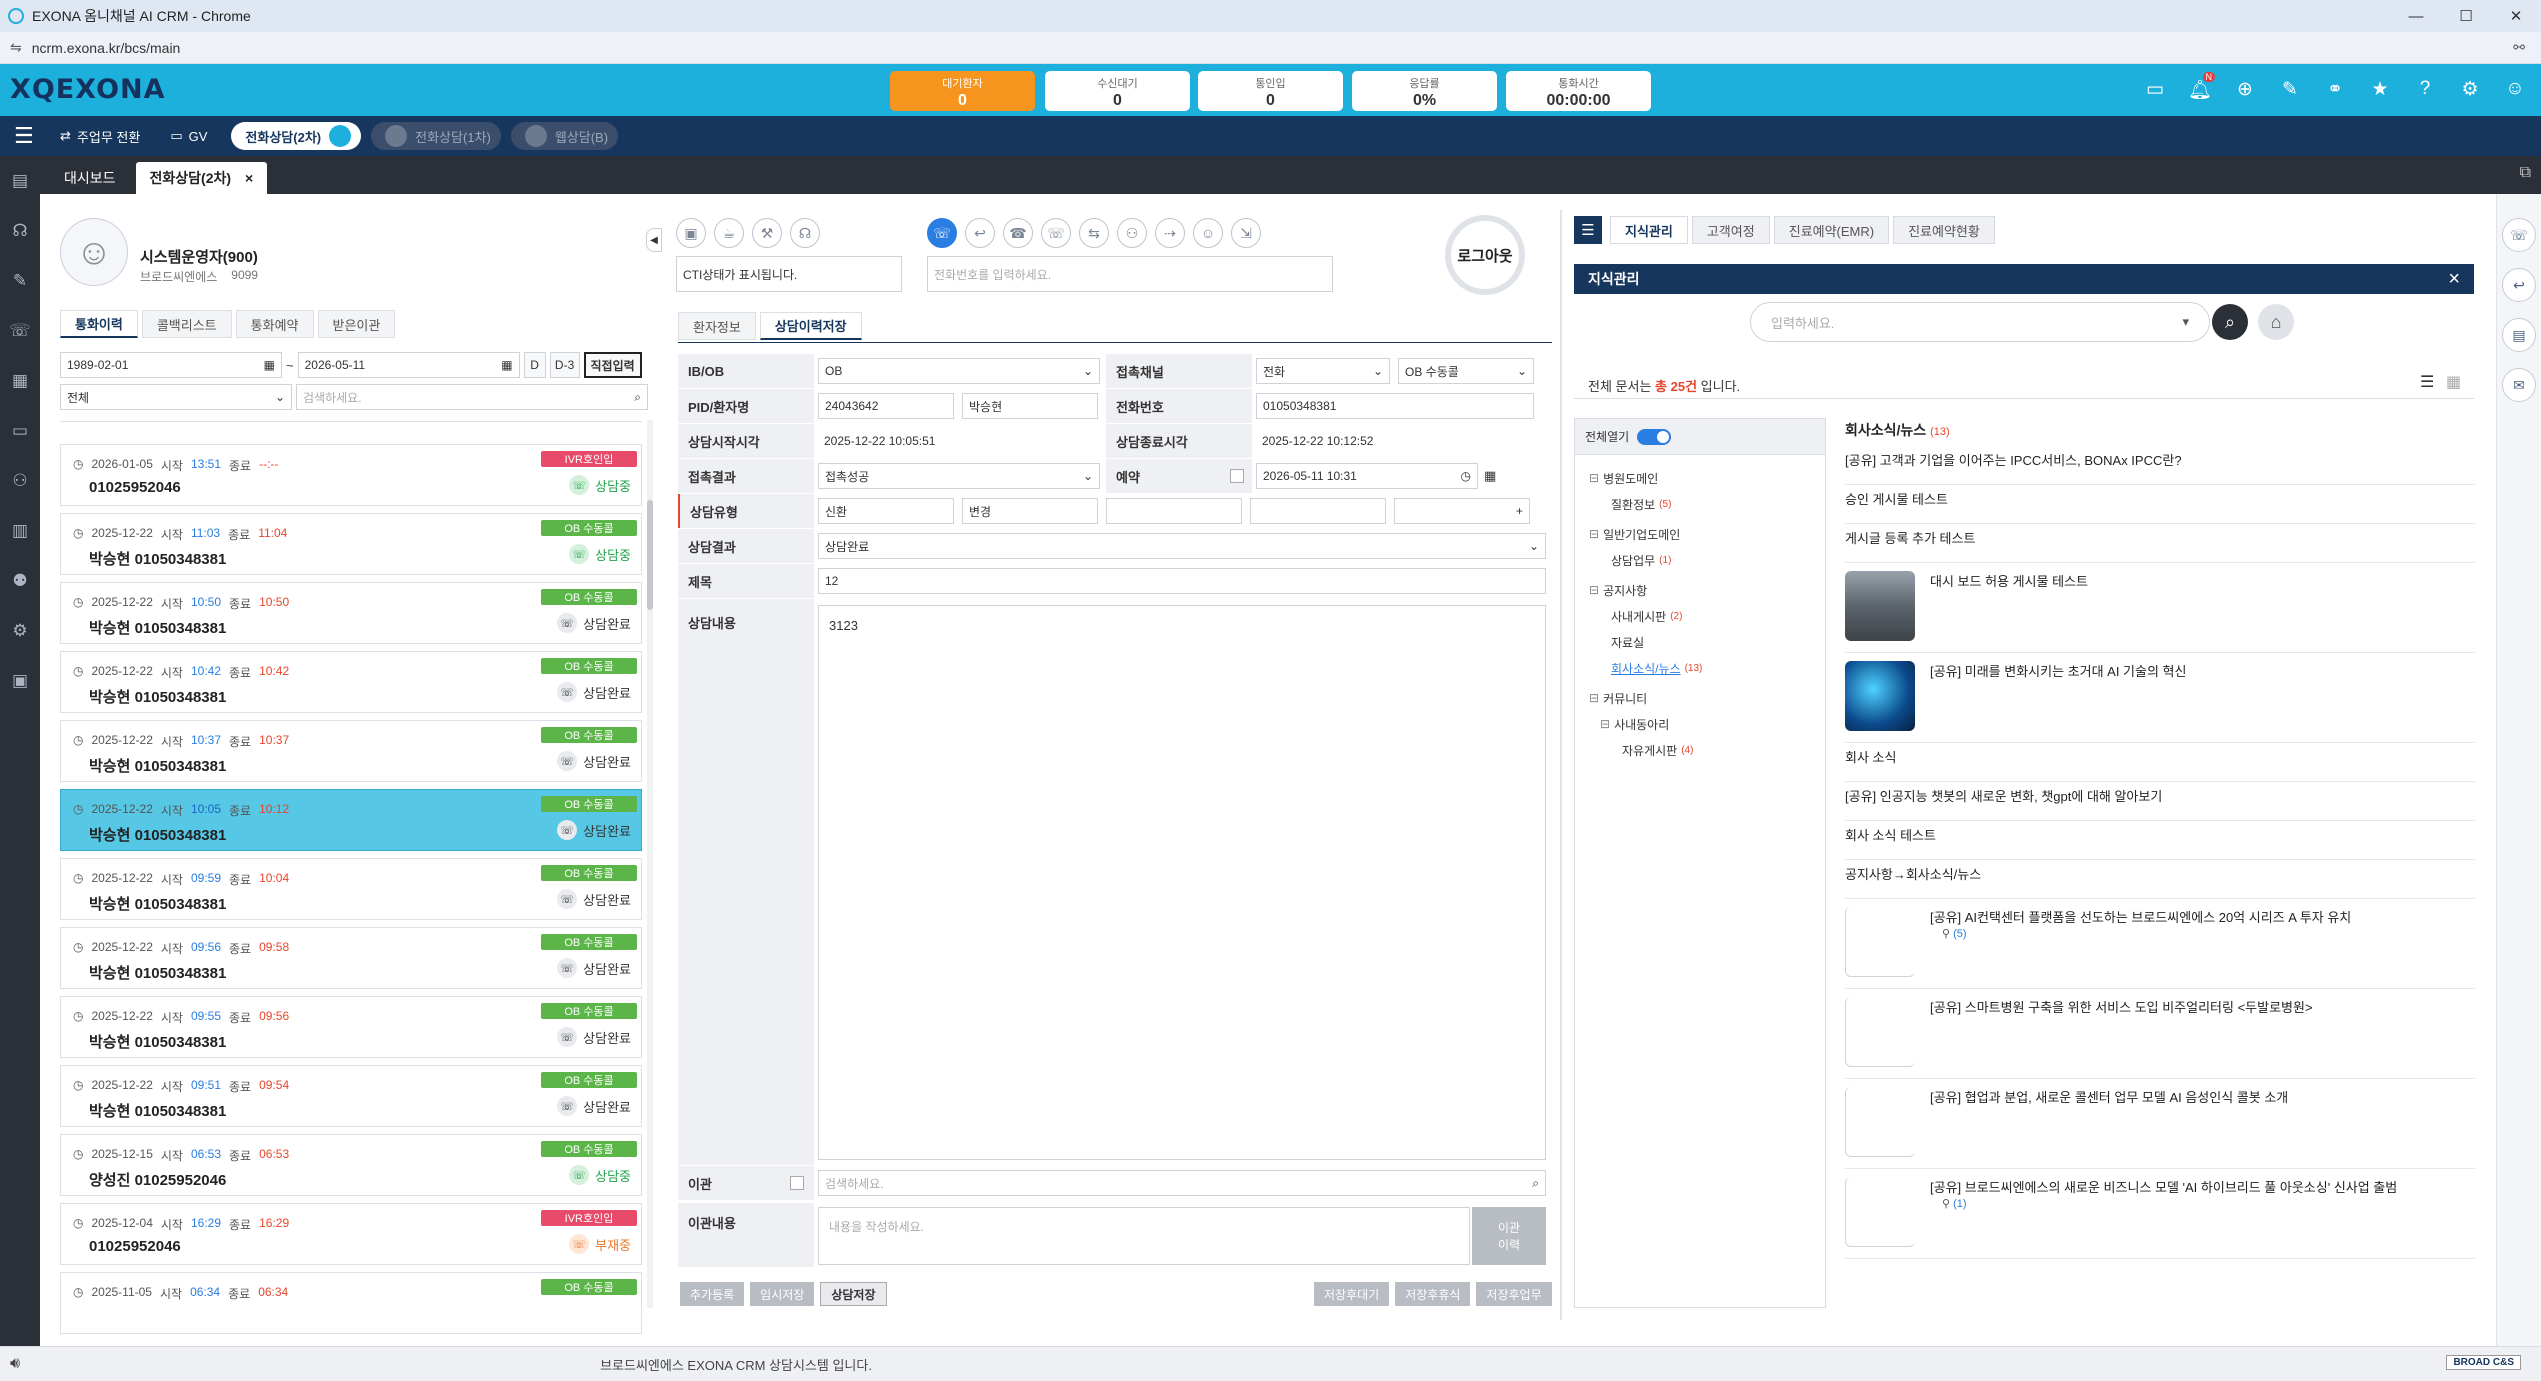 Image resolution: width=2541 pixels, height=1381 pixels. What do you see at coordinates (2160, 1124) in the screenshot?
I see `news-item: [공유] 협업과 분업, 새로운 콜센터 업무 모델 AI 음성인식 콜봇 소개` at bounding box center [2160, 1124].